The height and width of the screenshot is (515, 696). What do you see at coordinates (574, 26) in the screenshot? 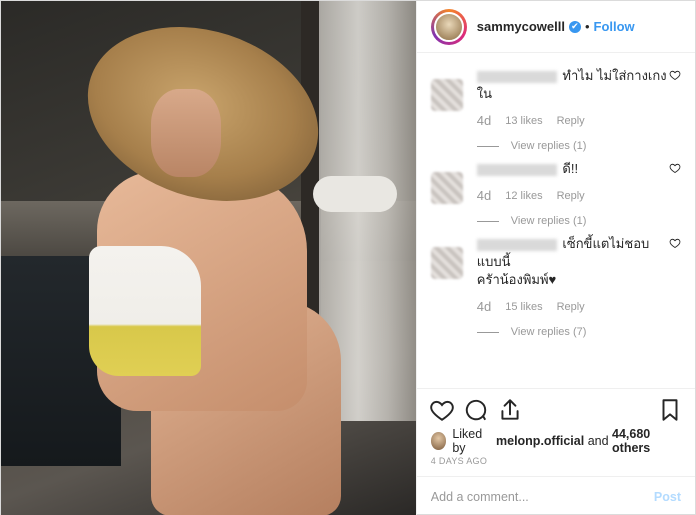
I see `verified-badge-icon: ✔` at bounding box center [574, 26].